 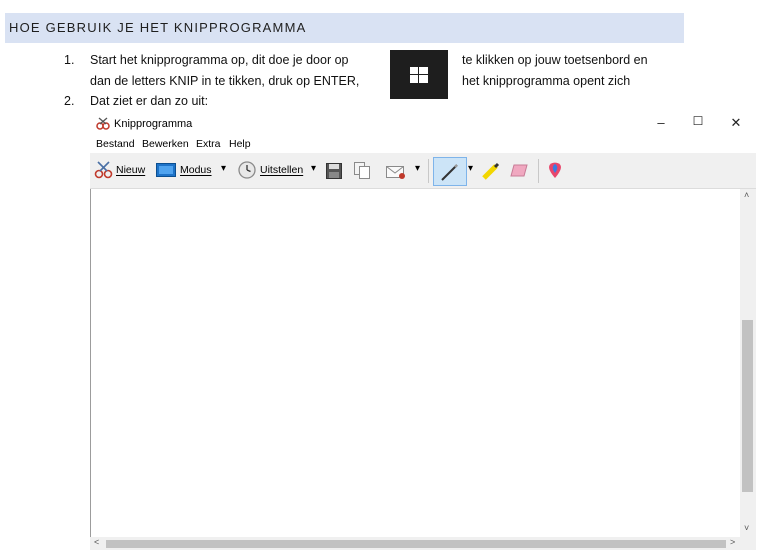 What do you see at coordinates (747, 406) in the screenshot?
I see `vertical-scroll-thumb` at bounding box center [747, 406].